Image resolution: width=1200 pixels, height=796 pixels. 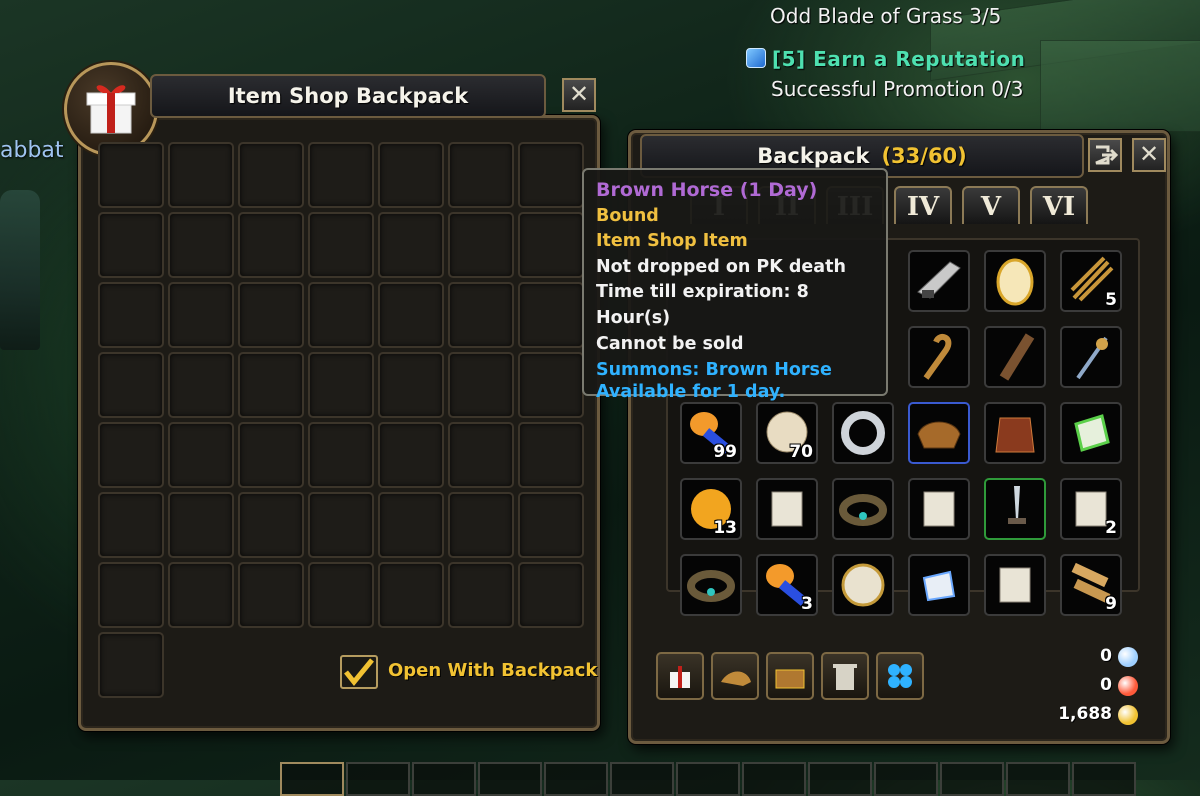 What do you see at coordinates (1091, 509) in the screenshot?
I see `inventory-item: 2` at bounding box center [1091, 509].